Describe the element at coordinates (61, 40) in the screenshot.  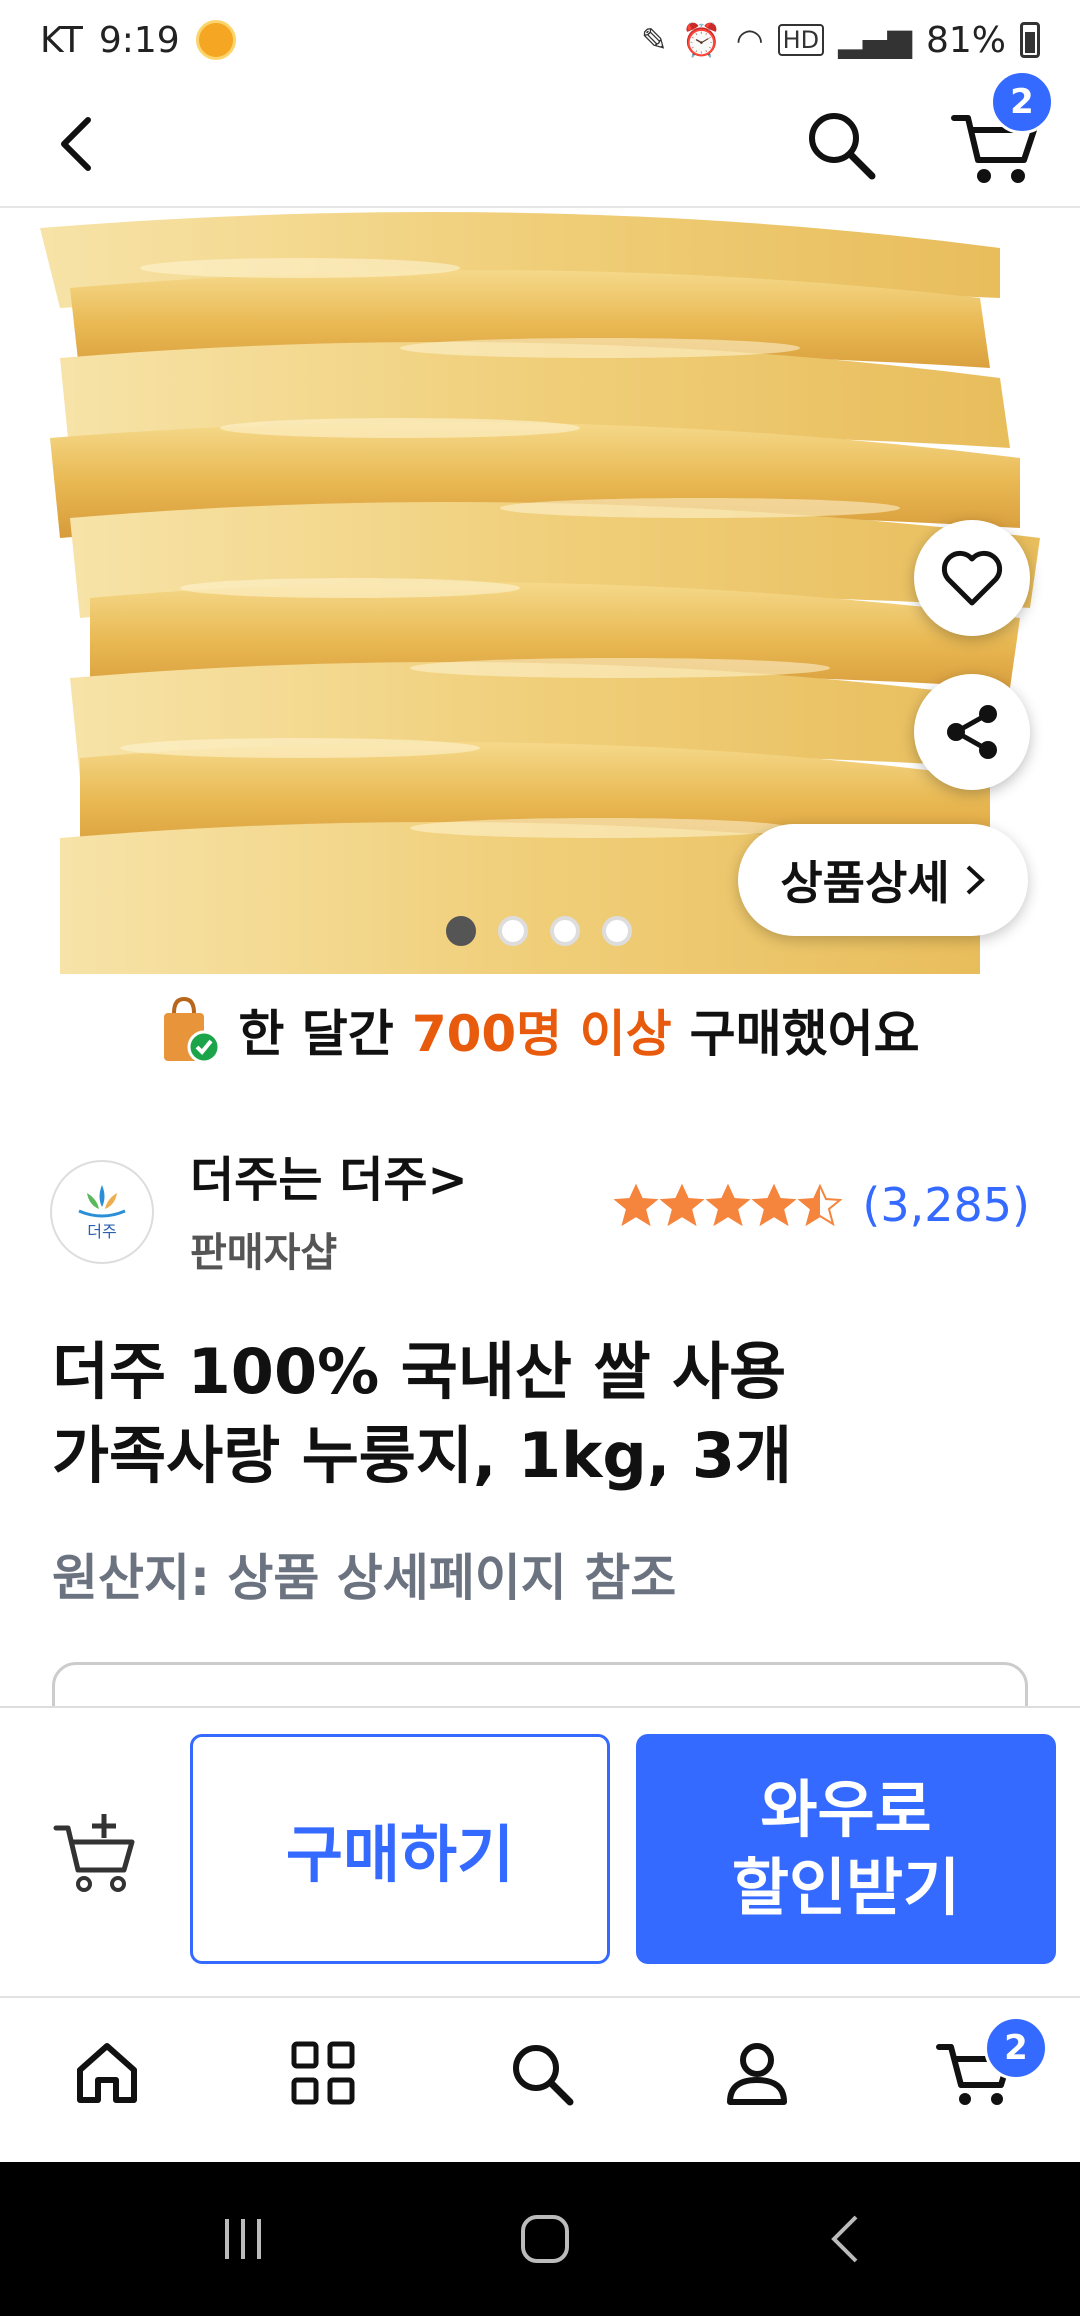
I see `carrier-label: KT` at that location.